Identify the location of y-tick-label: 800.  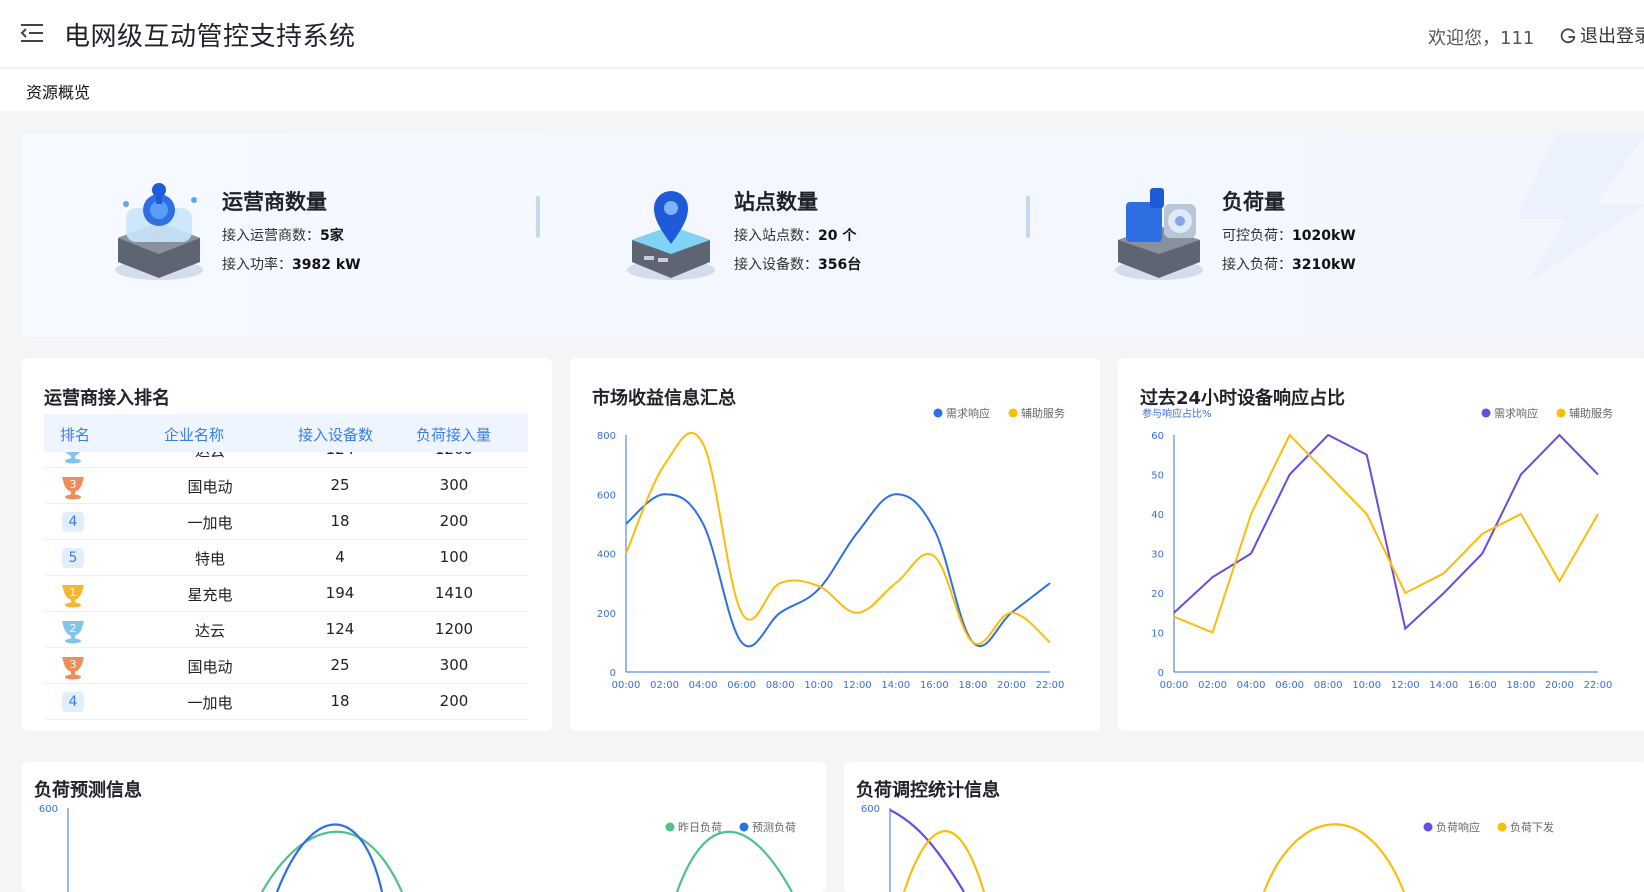
(606, 436).